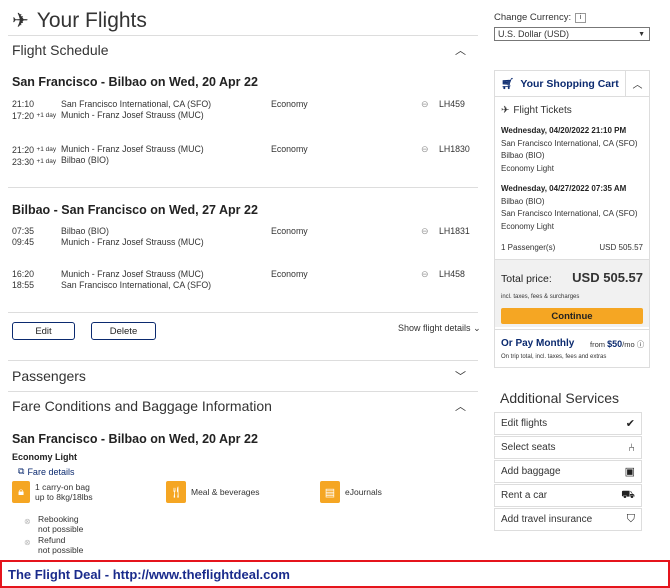  What do you see at coordinates (135, 210) in the screenshot?
I see `inbound-route-title: Bilbao - San Francisco on Wed, 27 Apr 22` at bounding box center [135, 210].